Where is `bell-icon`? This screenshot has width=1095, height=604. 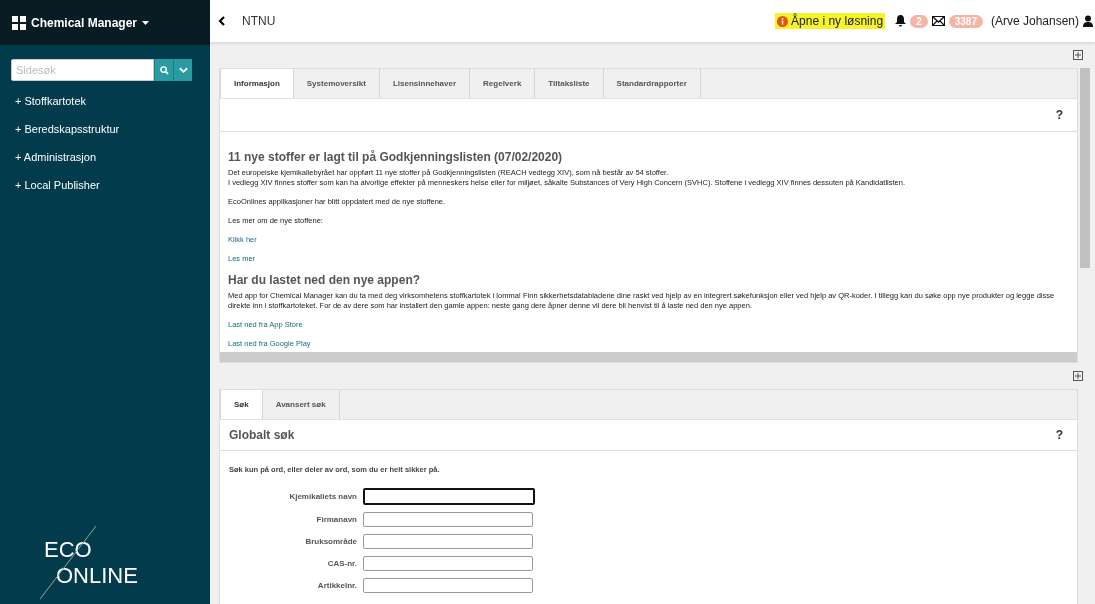
bell-icon is located at coordinates (901, 21).